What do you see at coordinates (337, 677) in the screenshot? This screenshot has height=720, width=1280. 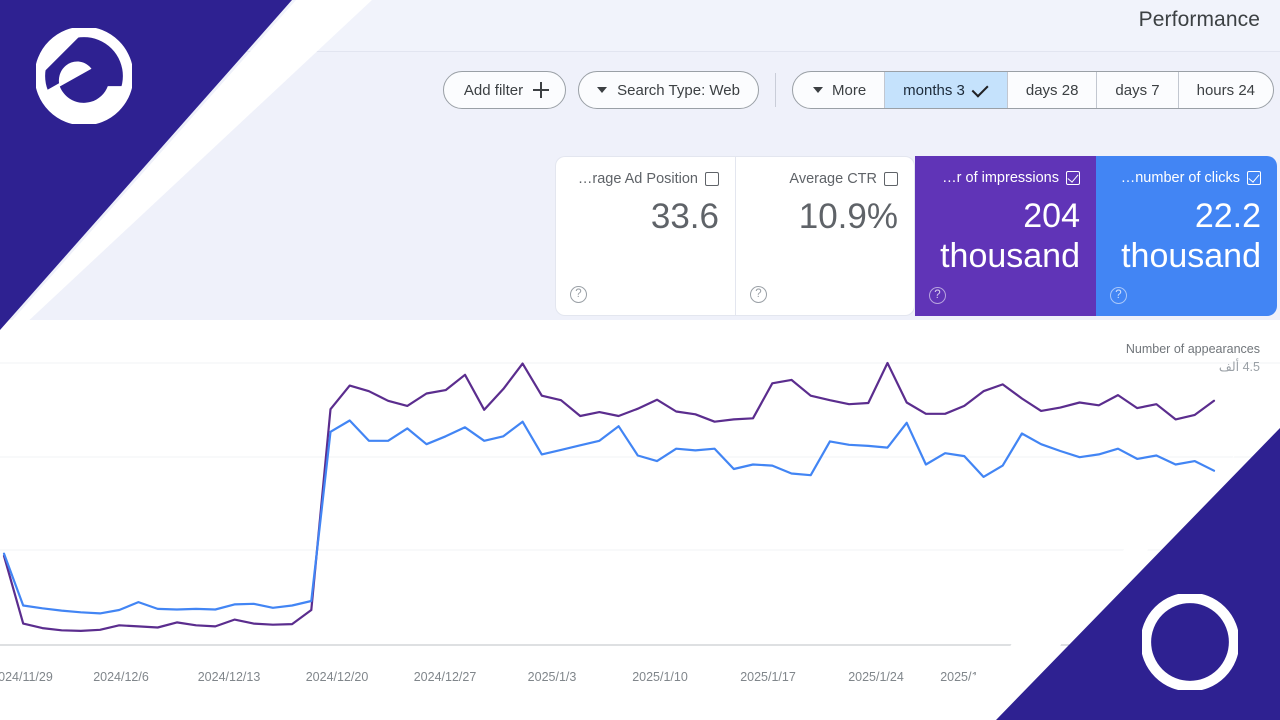 I see `x-axis-tick: 2024/12/20` at bounding box center [337, 677].